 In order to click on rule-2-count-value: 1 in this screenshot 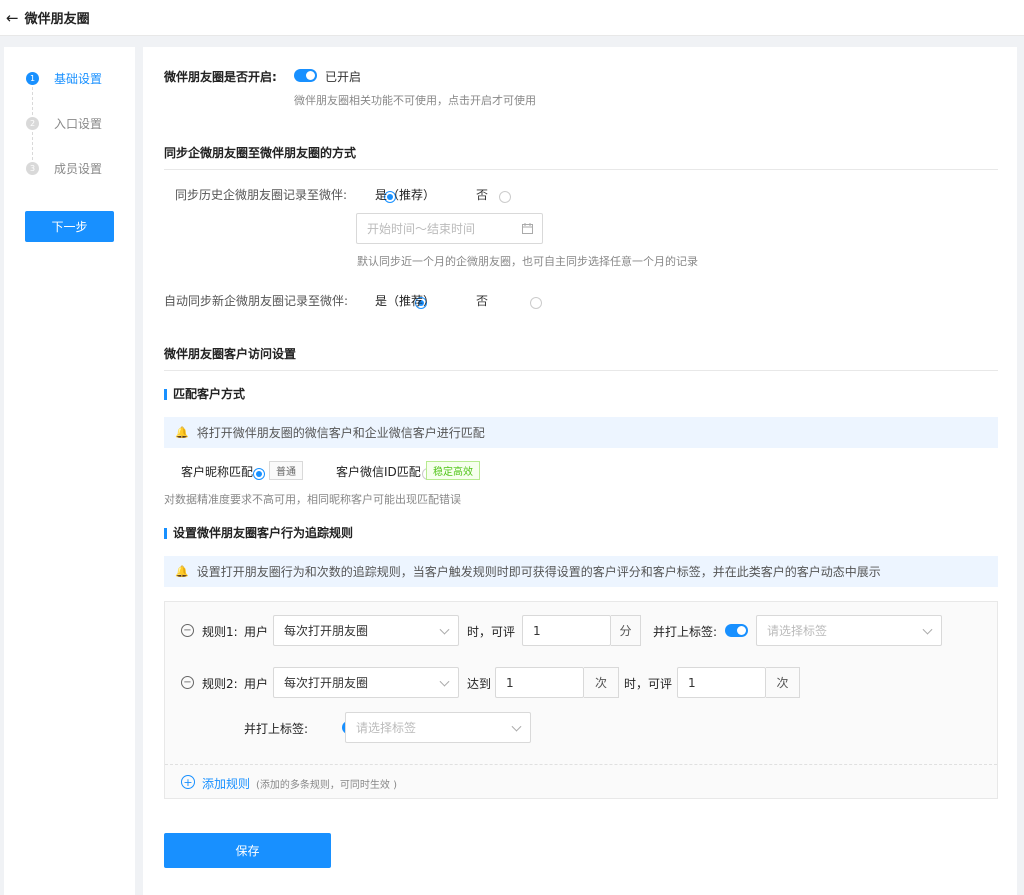, I will do `click(510, 682)`.